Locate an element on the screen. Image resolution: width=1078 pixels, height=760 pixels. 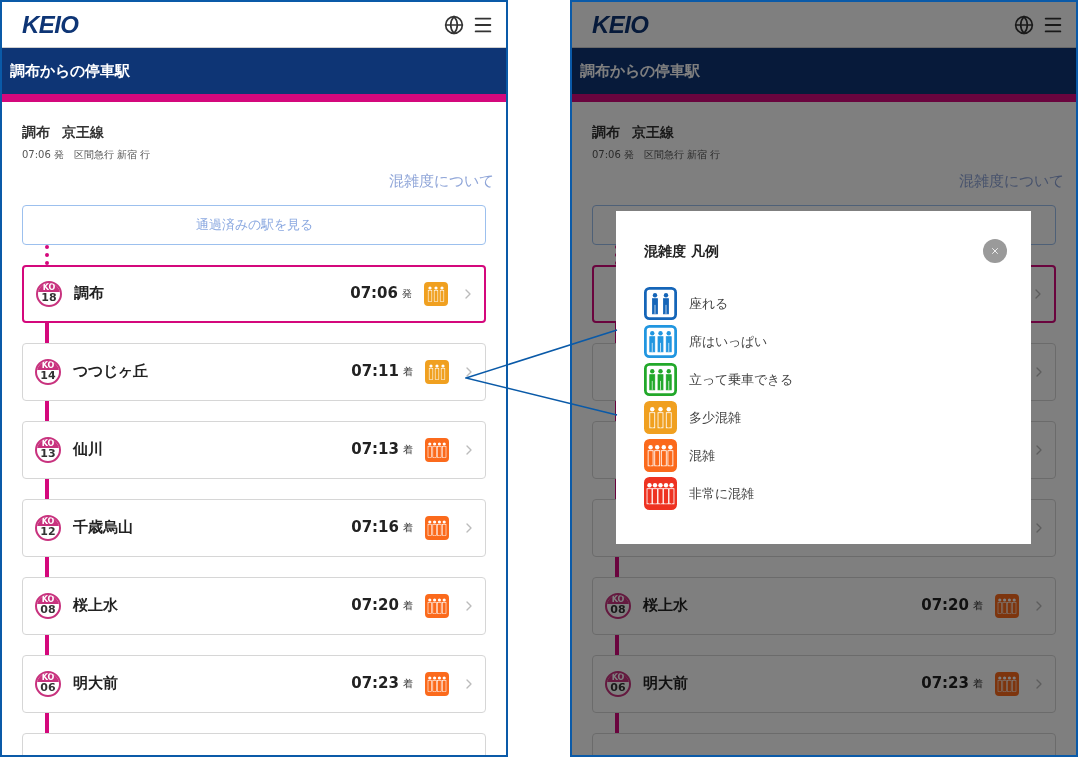
legend-label: 座れる is located at coordinates (708, 303).